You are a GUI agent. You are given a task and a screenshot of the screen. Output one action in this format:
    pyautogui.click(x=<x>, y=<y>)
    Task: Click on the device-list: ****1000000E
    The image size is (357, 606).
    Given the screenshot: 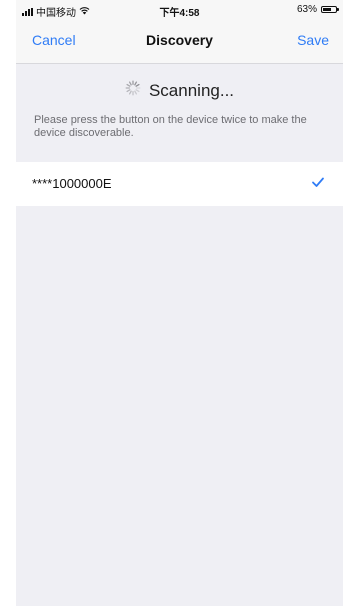 What is the action you would take?
    pyautogui.click(x=179, y=184)
    